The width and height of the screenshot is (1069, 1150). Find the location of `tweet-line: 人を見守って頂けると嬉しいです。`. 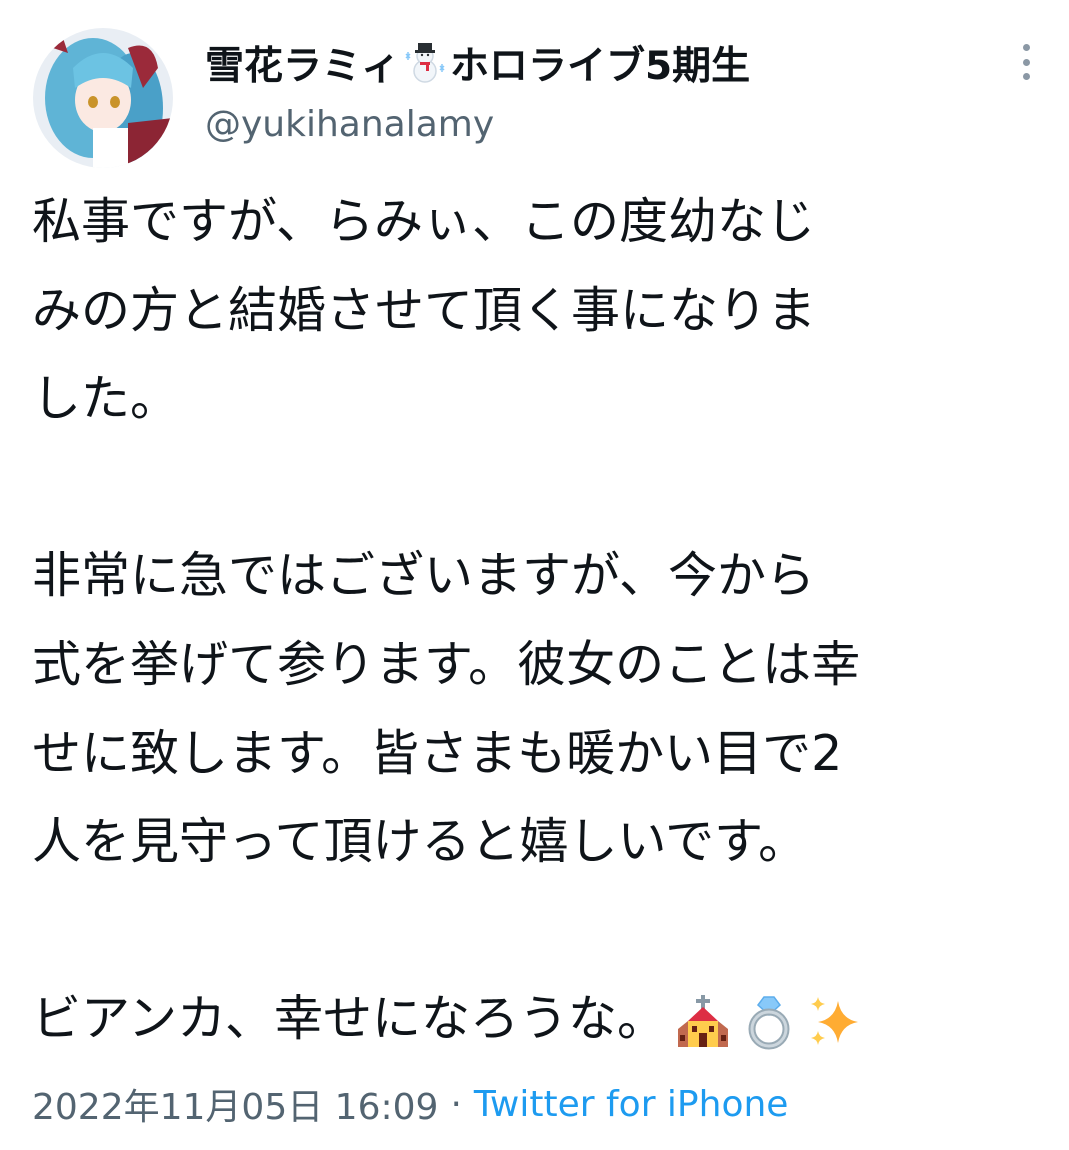

tweet-line: 人を見守って頂けると嬉しいです。 is located at coordinates (420, 842).